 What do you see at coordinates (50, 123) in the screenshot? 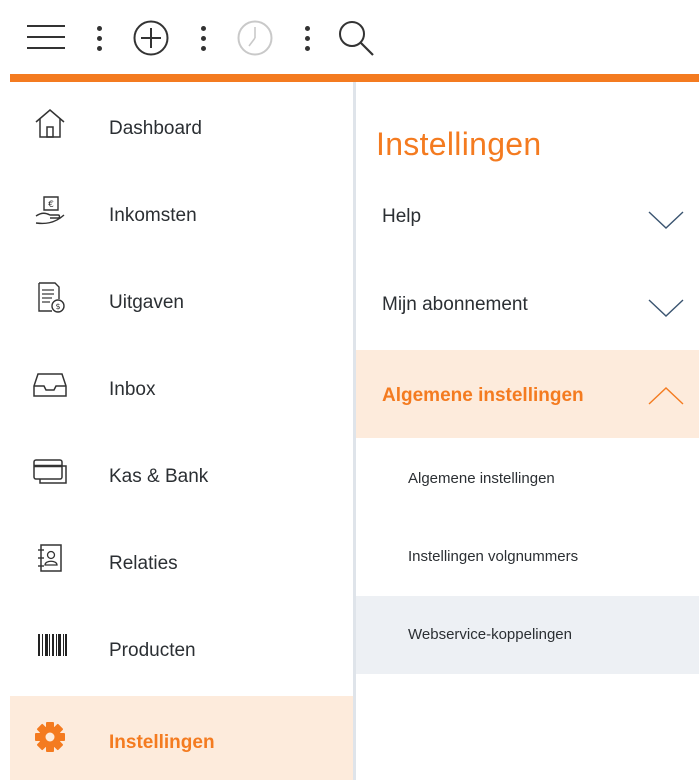
I see `home-icon` at bounding box center [50, 123].